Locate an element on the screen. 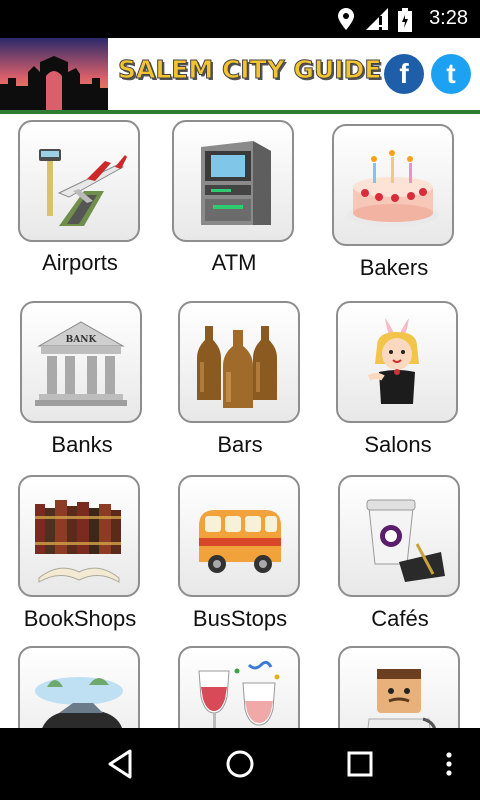 The width and height of the screenshot is (480, 800). category-tile-banks: BANK is located at coordinates (81, 362).